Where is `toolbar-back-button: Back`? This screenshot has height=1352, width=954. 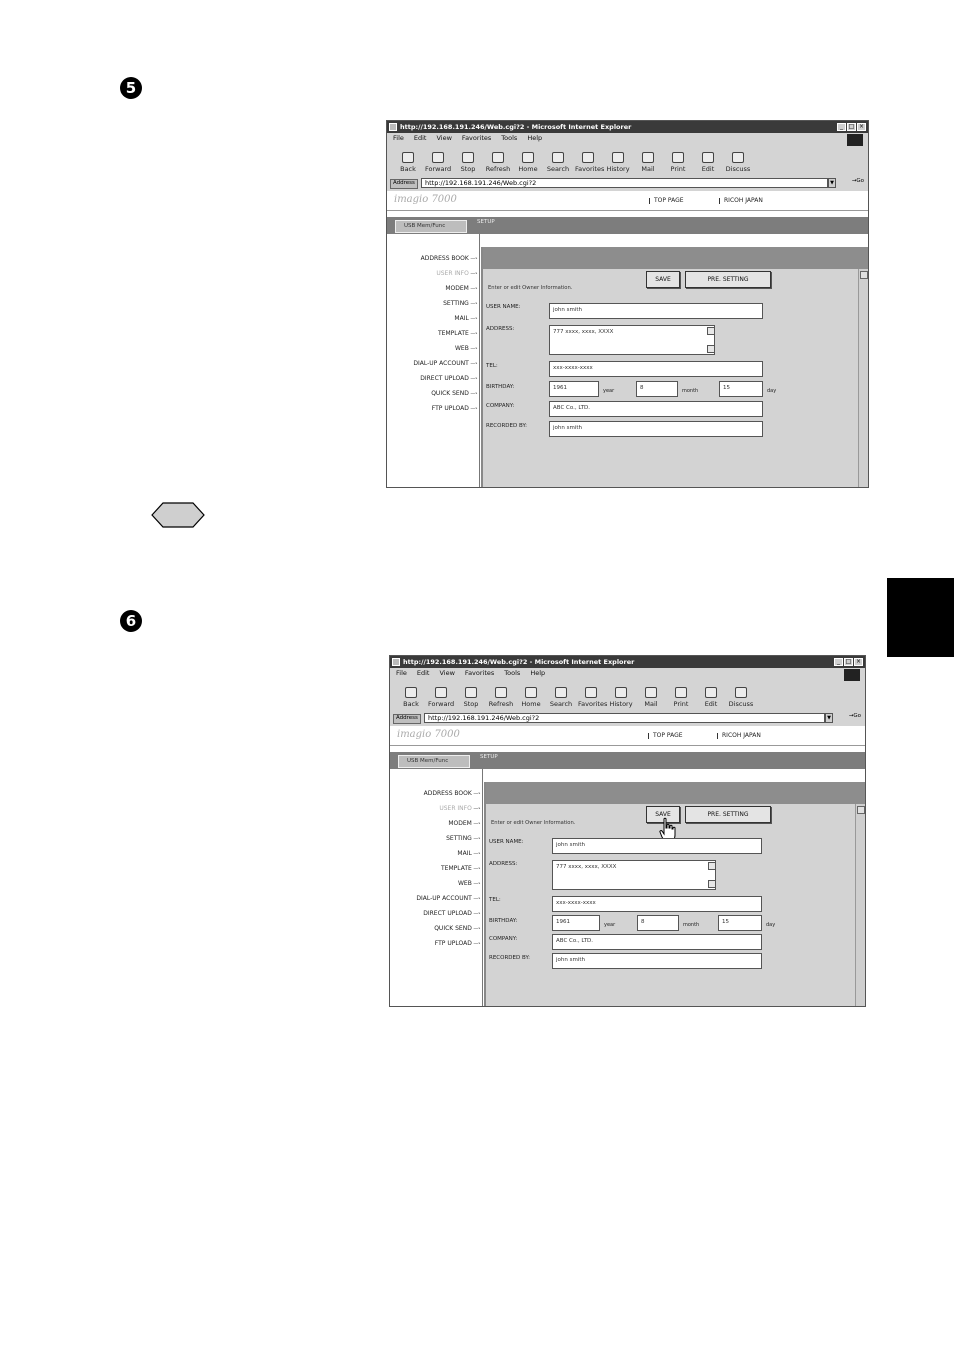 toolbar-back-button: Back is located at coordinates (411, 698).